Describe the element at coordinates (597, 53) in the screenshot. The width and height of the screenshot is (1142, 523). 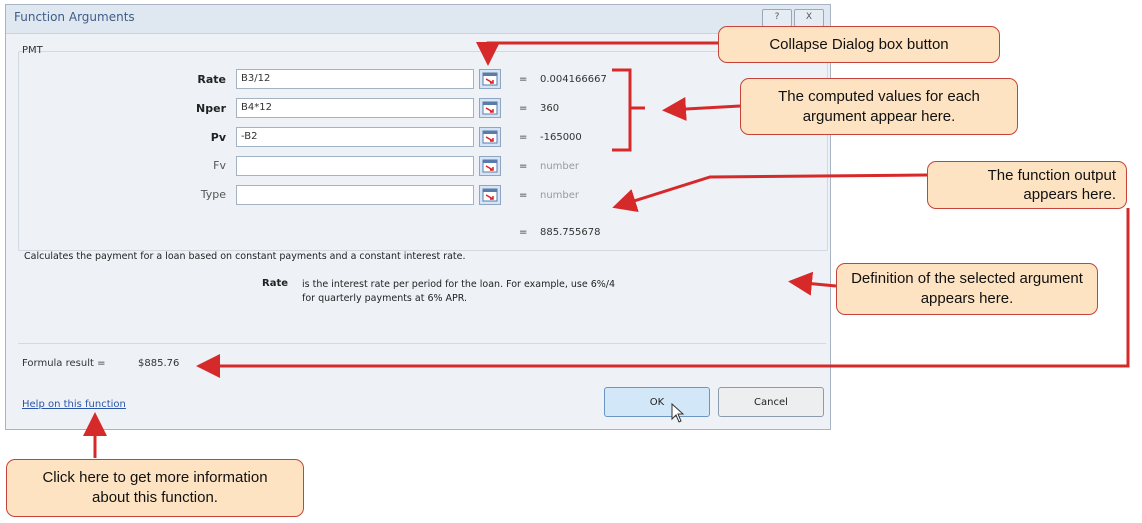
I see `arrow-collapse` at that location.